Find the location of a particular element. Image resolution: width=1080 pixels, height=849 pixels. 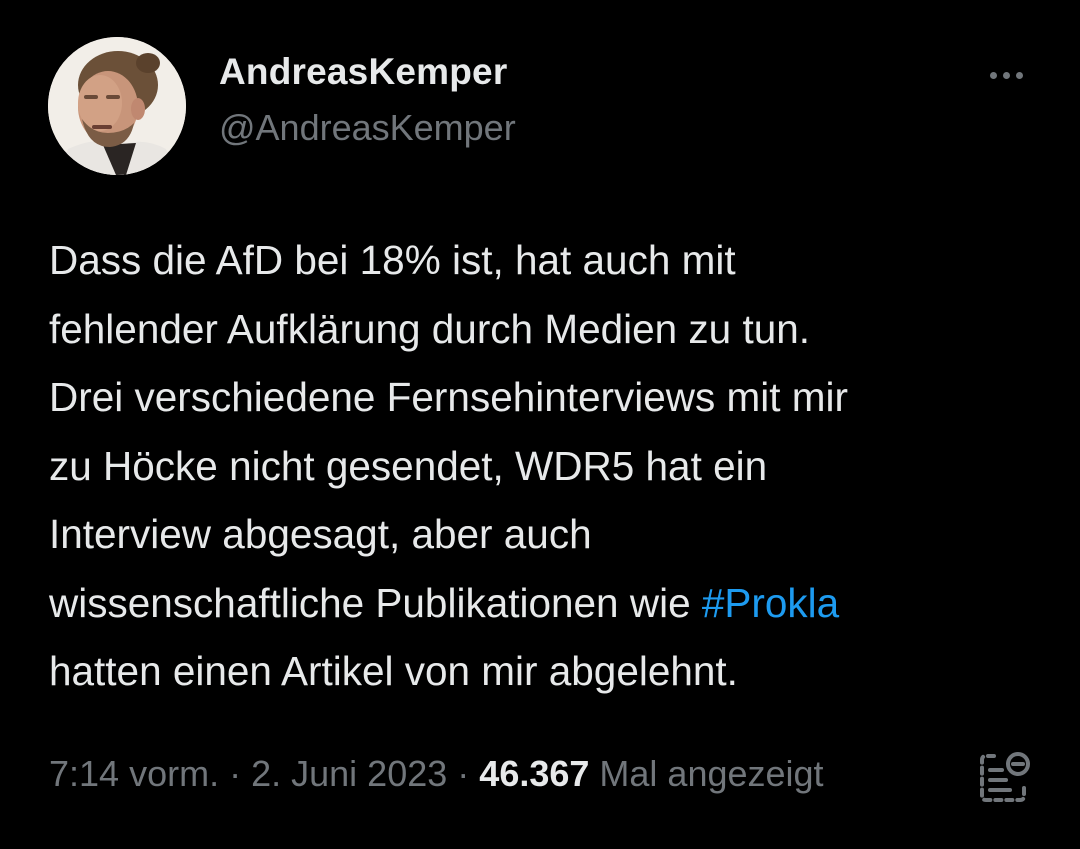

author-handle: @AndreasKemper is located at coordinates (367, 128).